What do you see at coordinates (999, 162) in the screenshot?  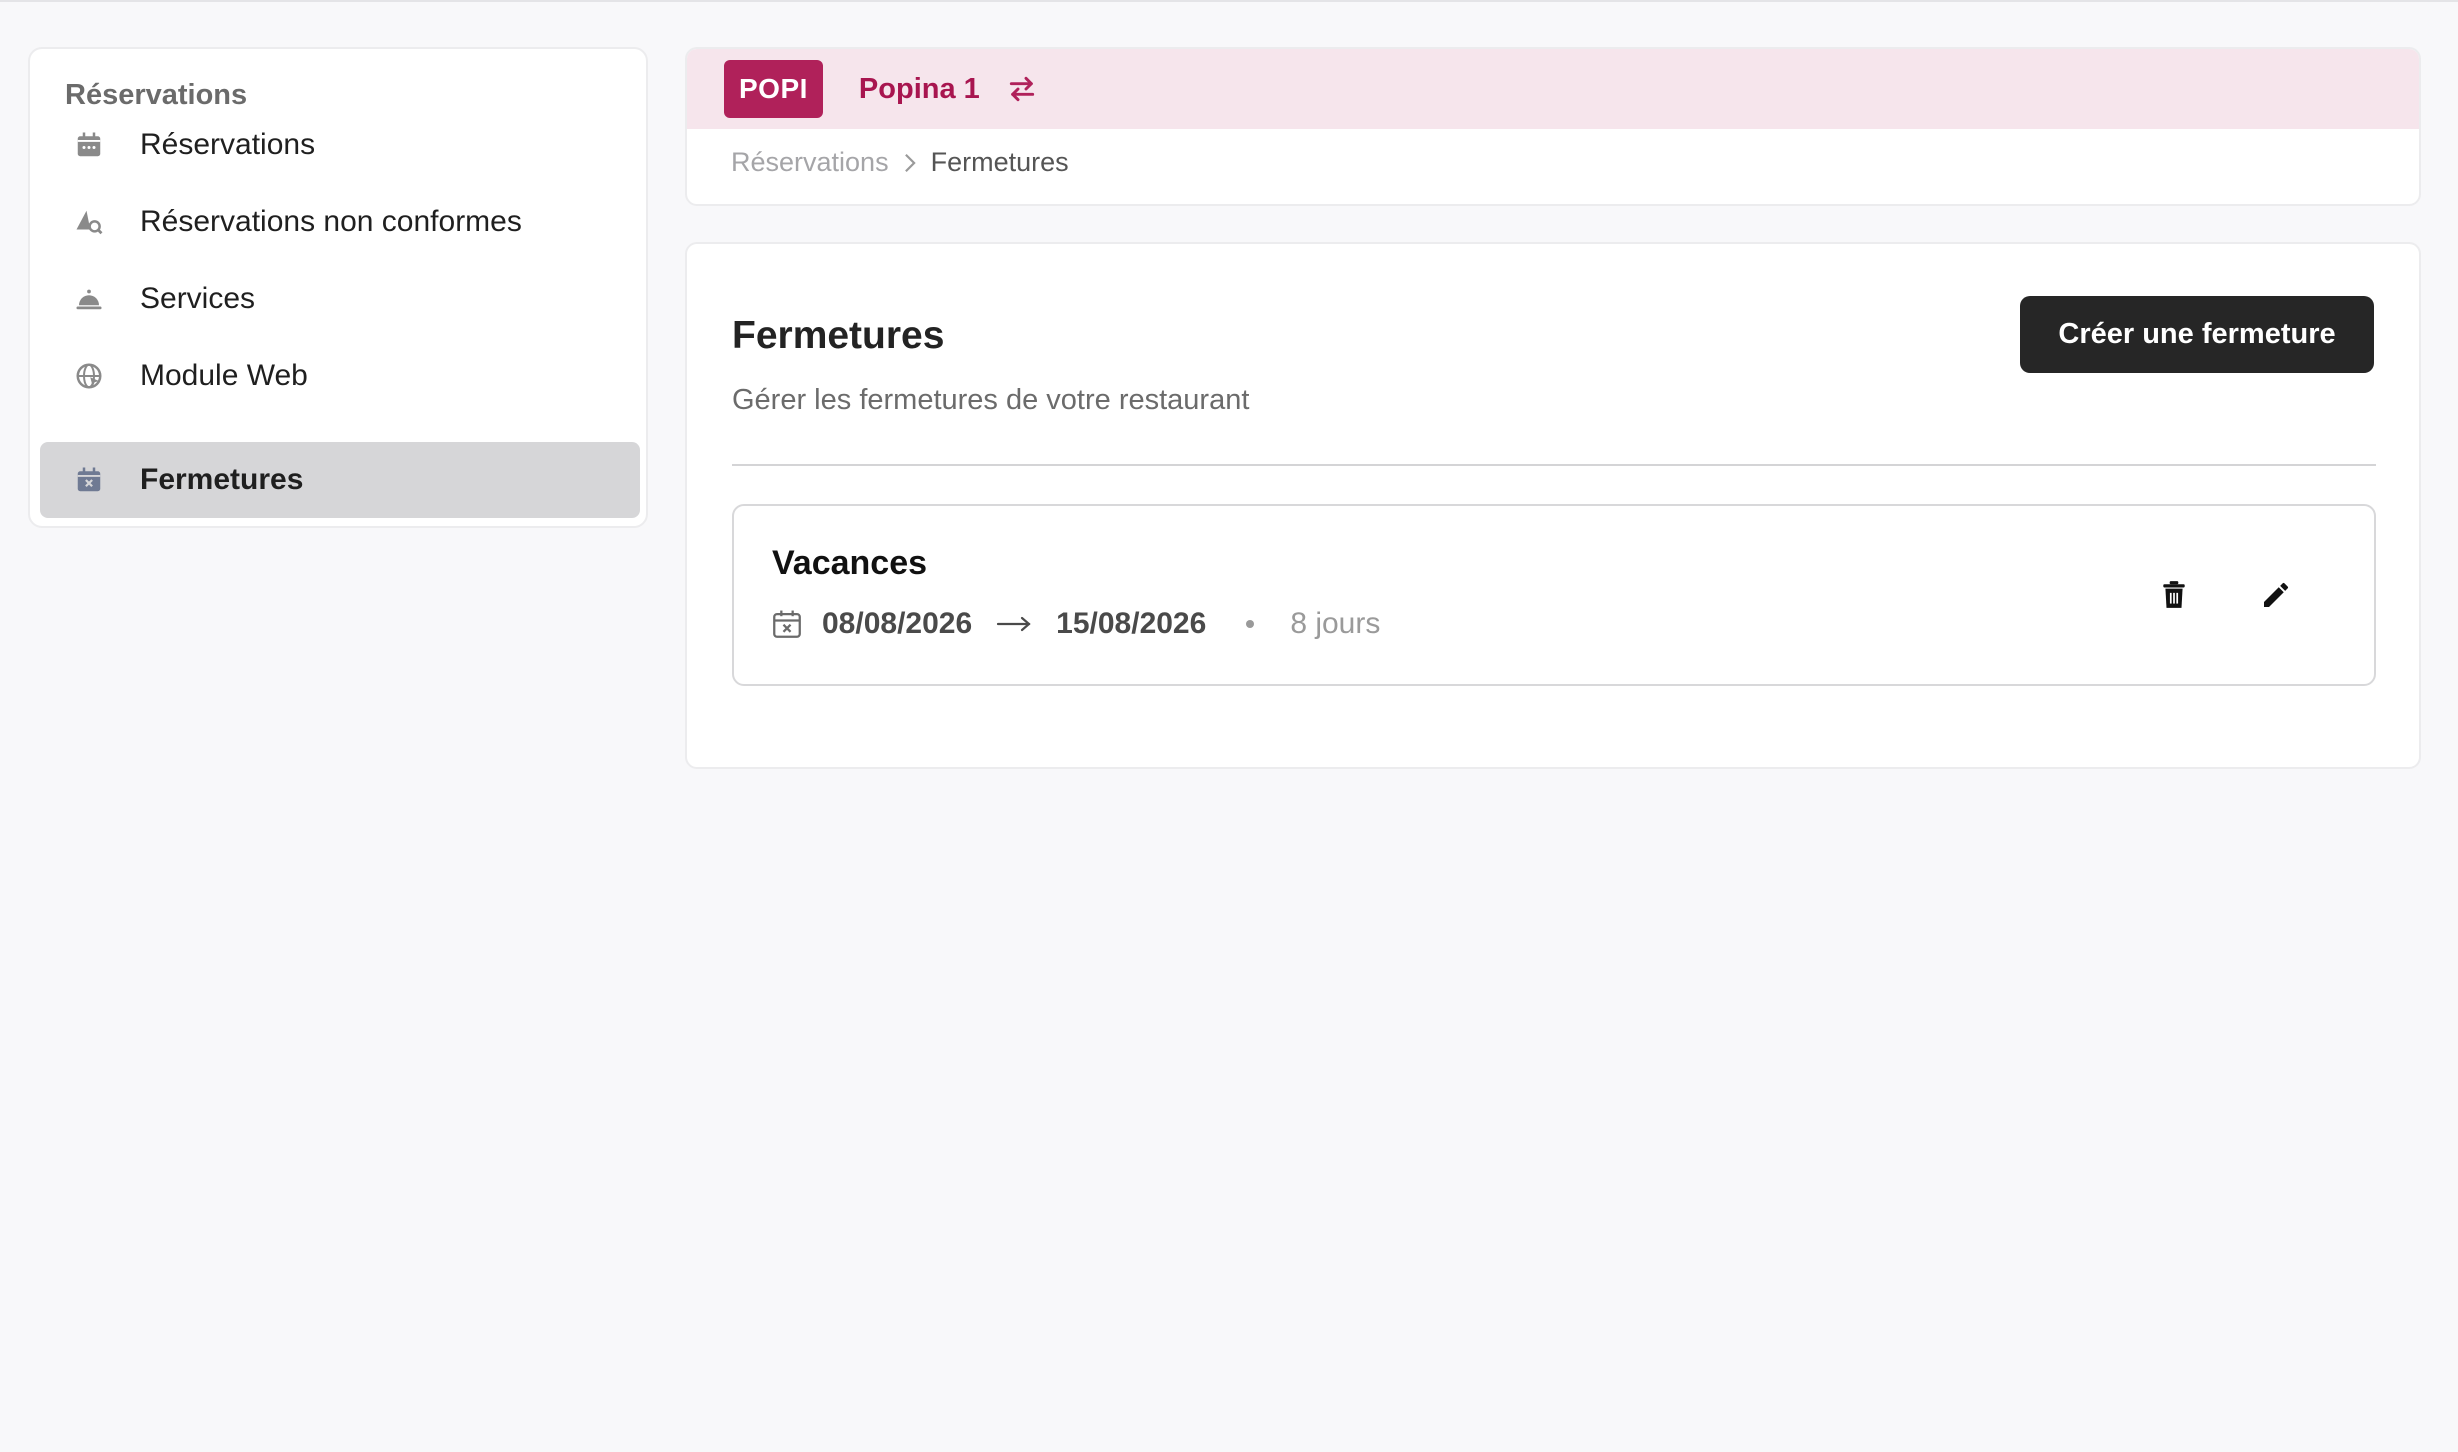 I see `breadcrumb-current: Fermetures` at bounding box center [999, 162].